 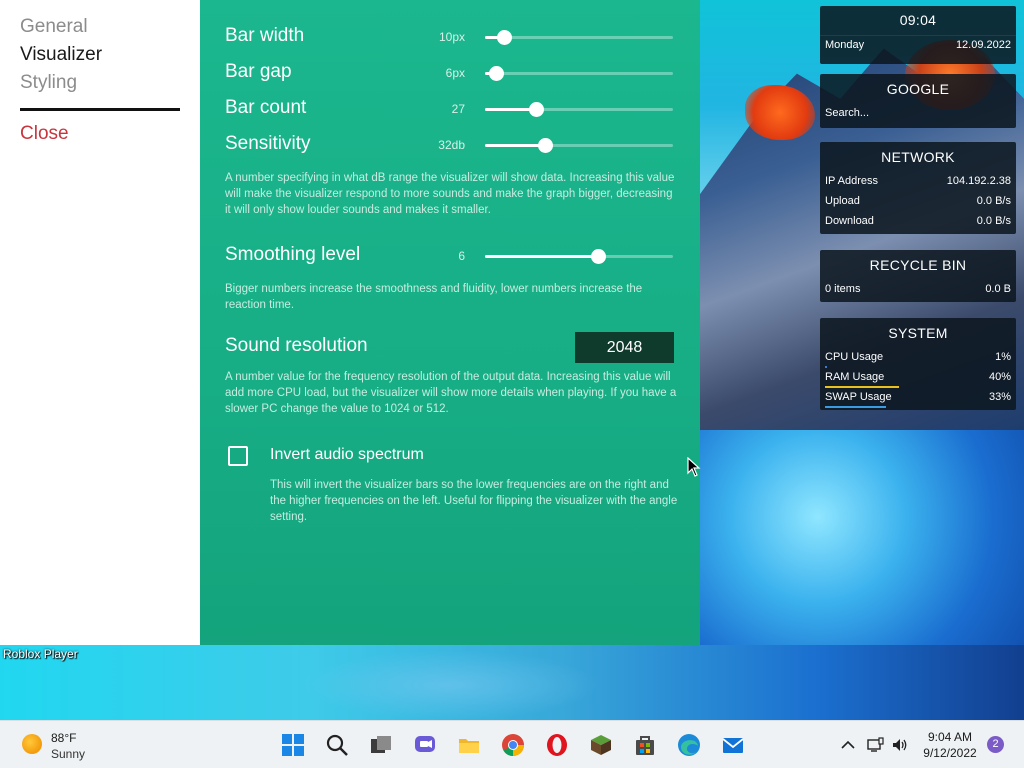 What do you see at coordinates (918, 89) in the screenshot?
I see `google-widget-title: GOOGLE` at bounding box center [918, 89].